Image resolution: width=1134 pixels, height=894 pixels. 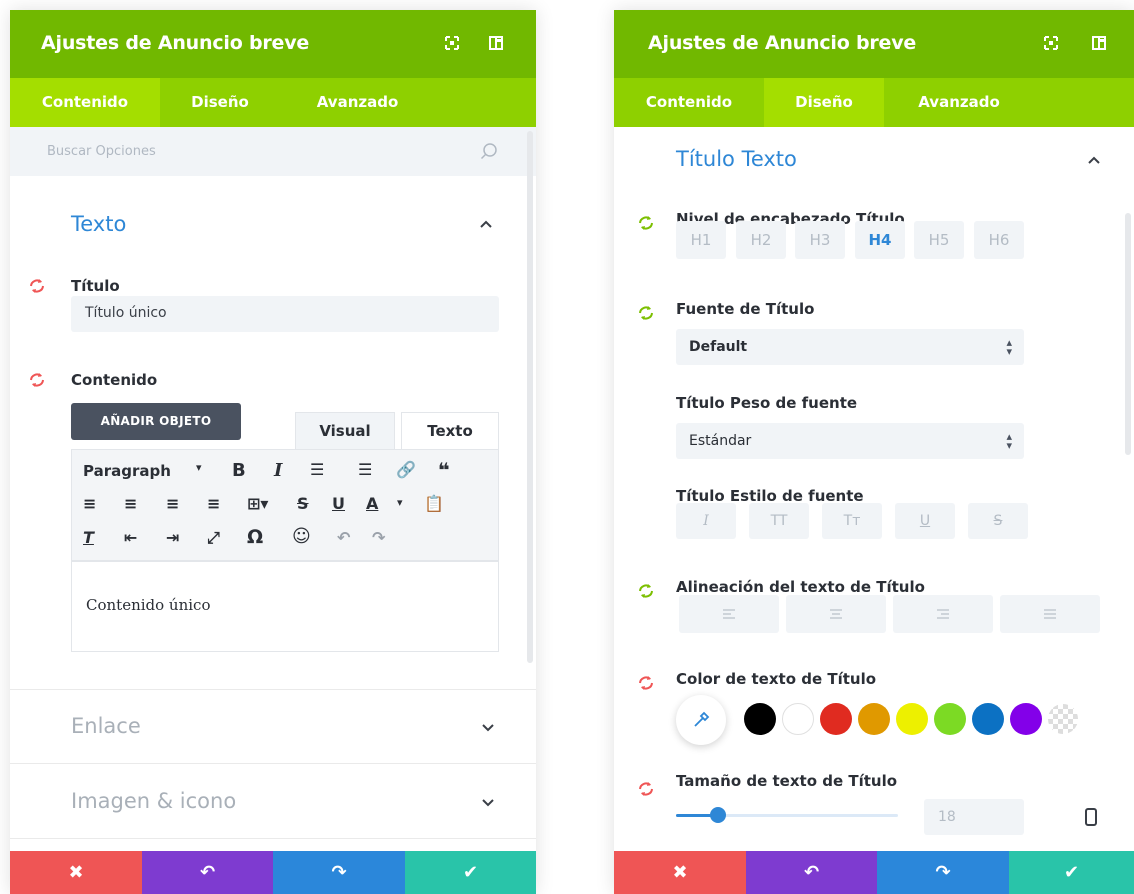 I want to click on align-center-button, so click(x=836, y=614).